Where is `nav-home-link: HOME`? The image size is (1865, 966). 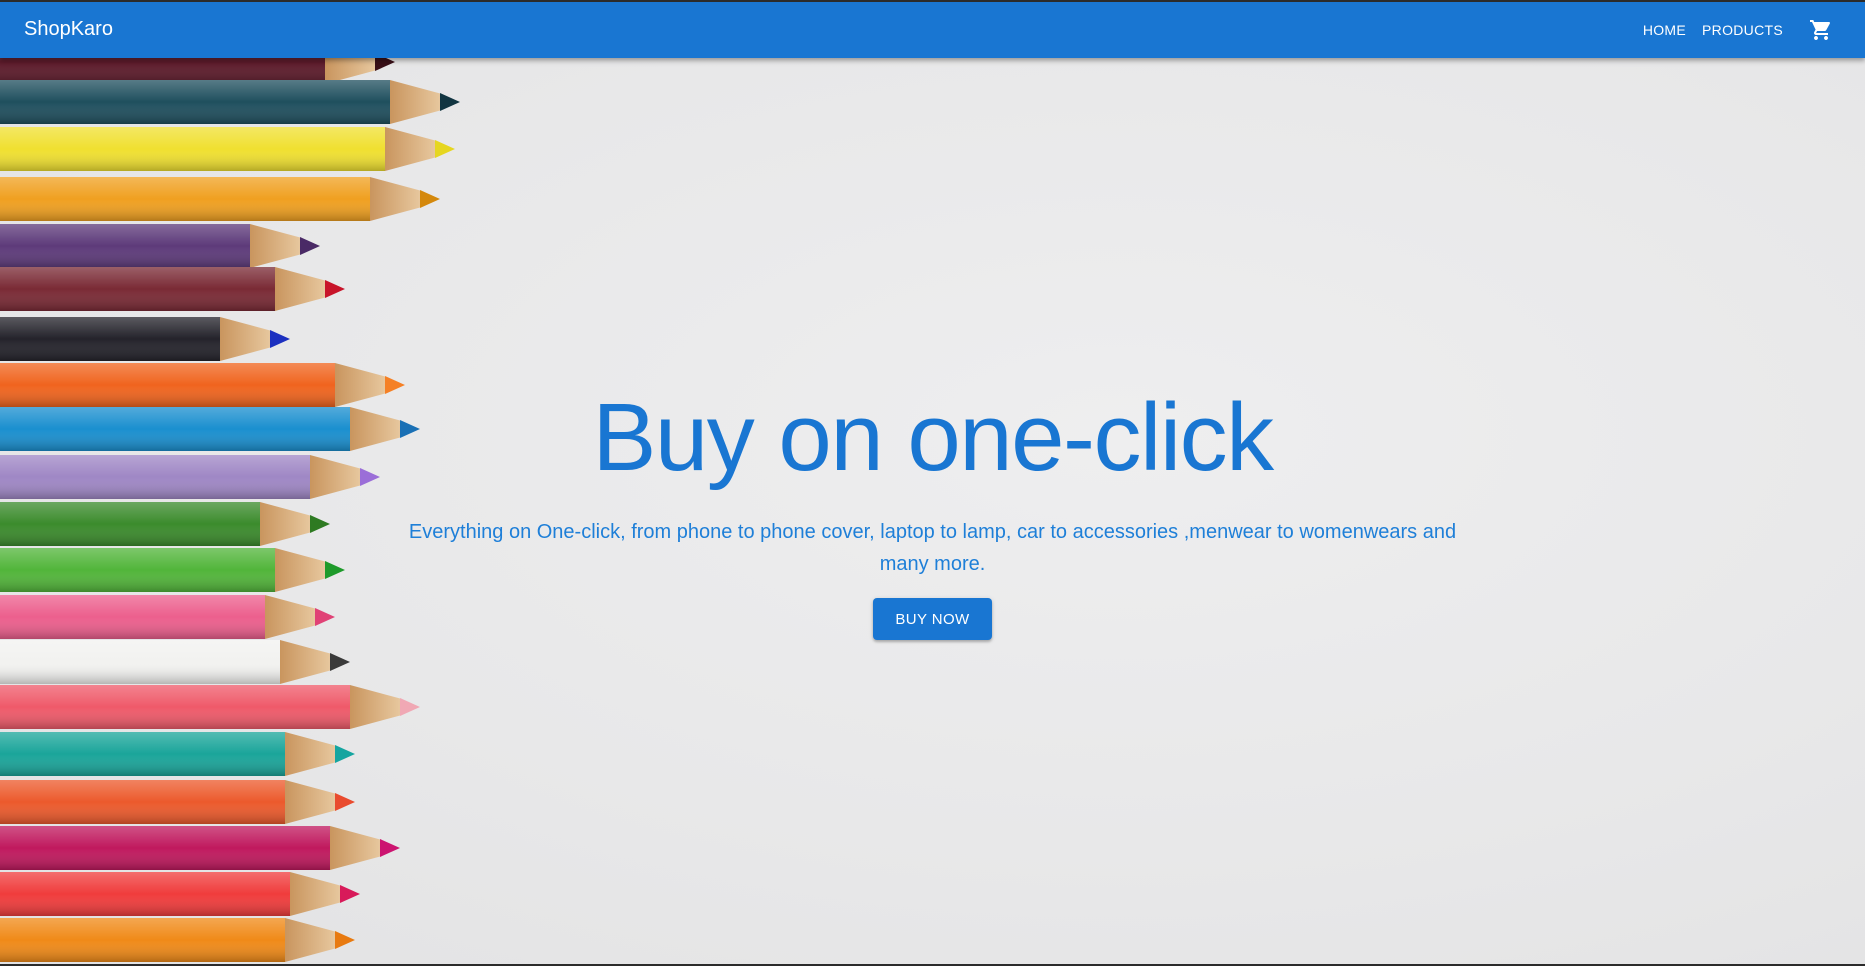 nav-home-link: HOME is located at coordinates (1664, 30).